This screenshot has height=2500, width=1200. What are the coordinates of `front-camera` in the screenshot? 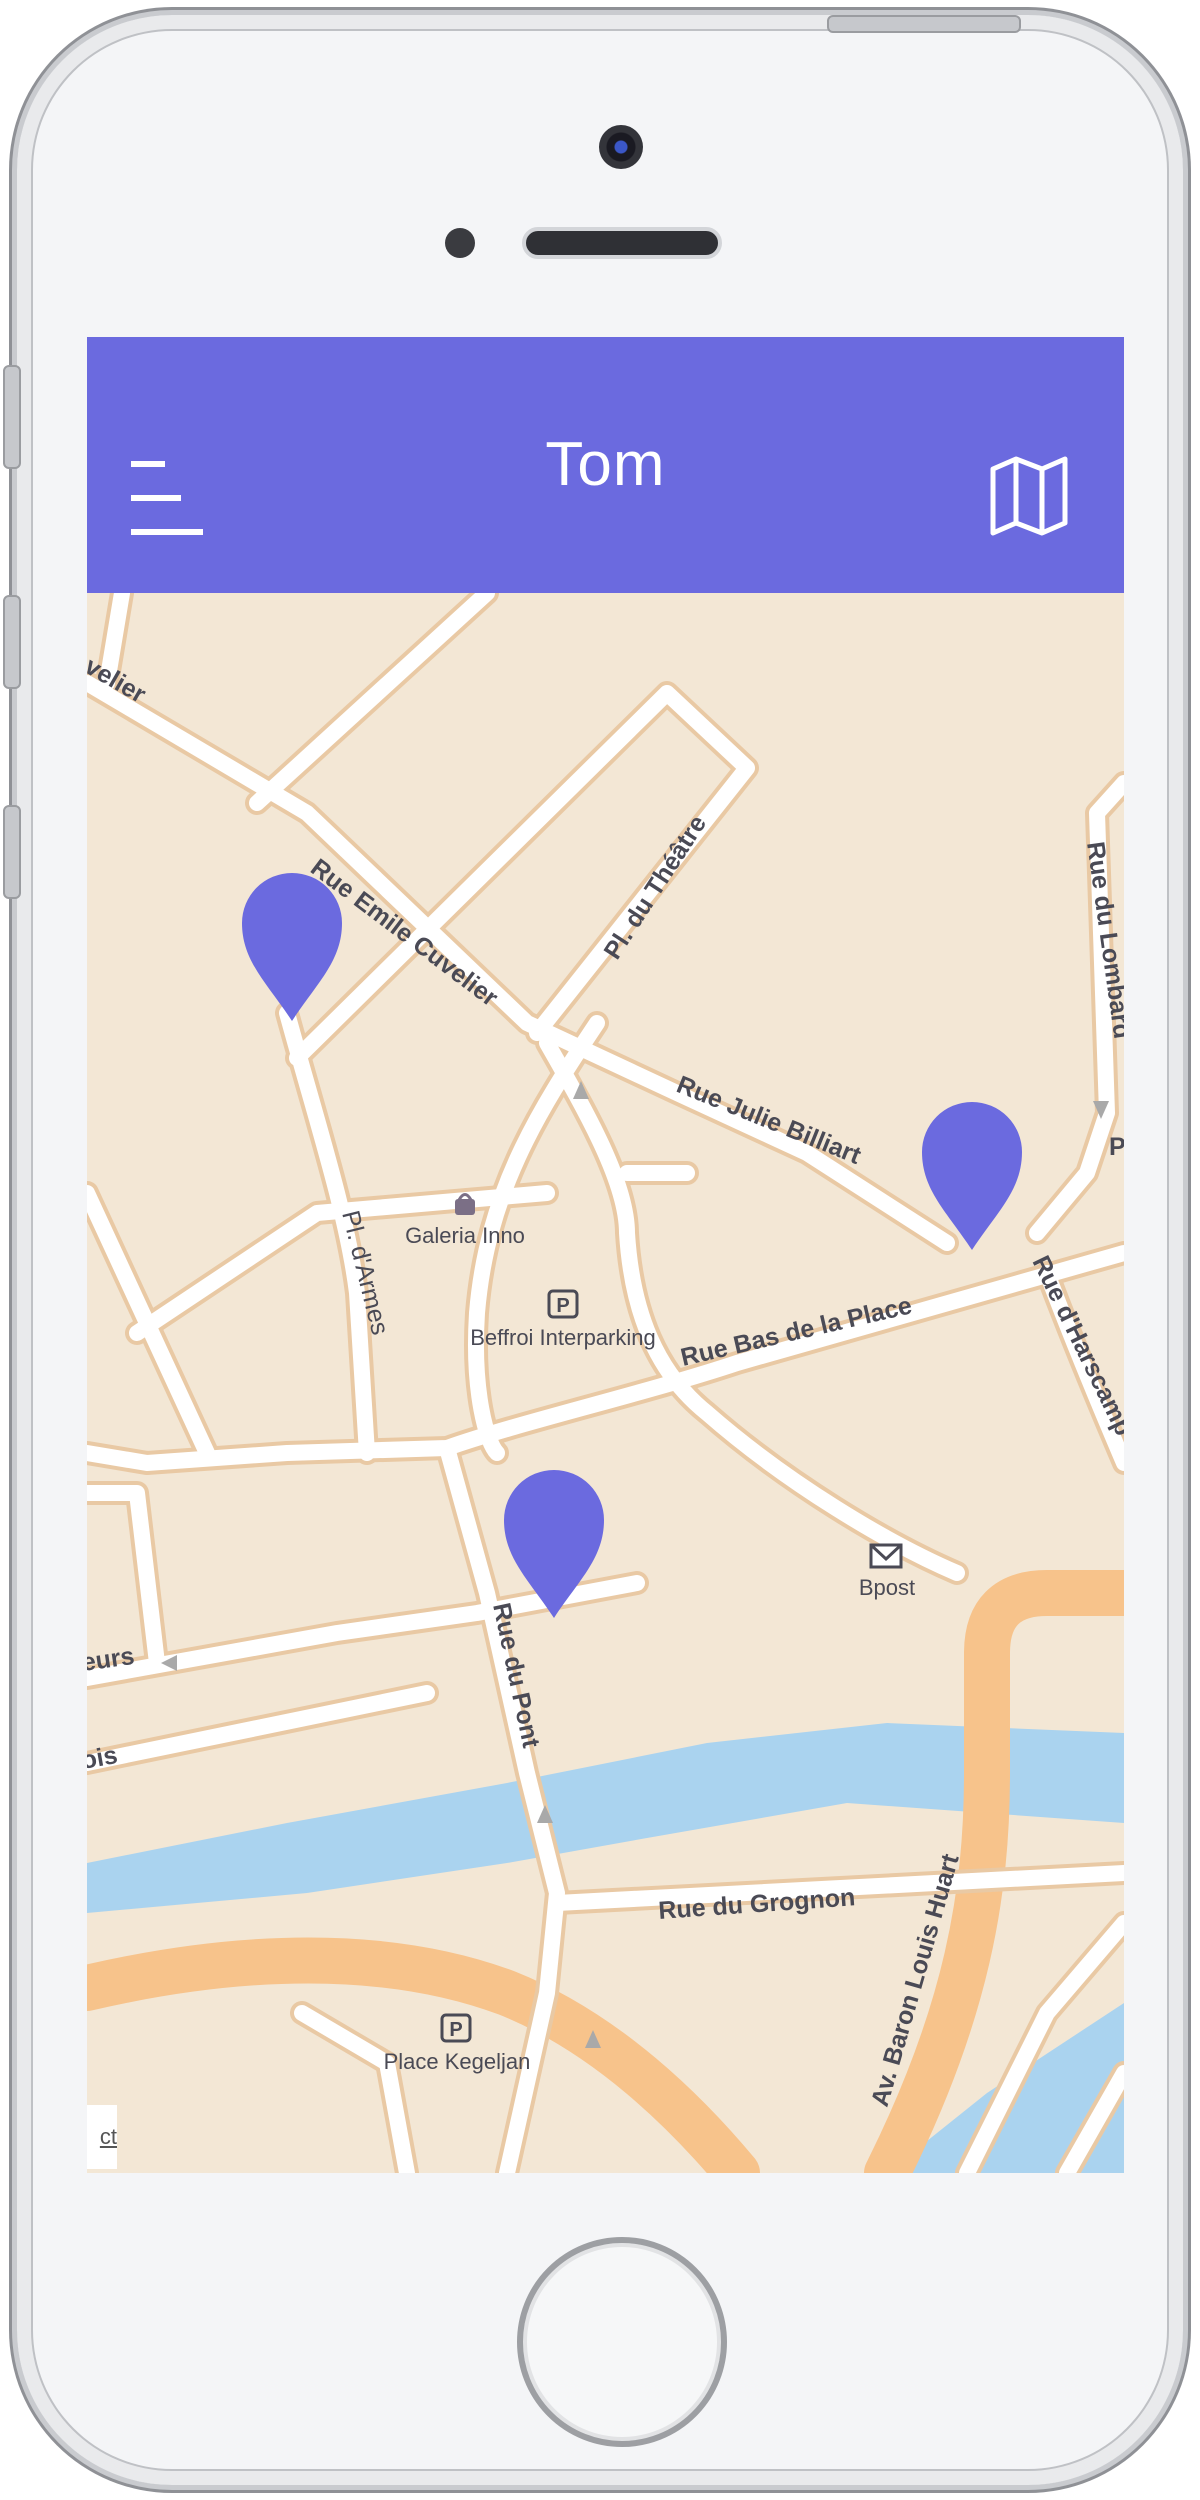 It's located at (621, 147).